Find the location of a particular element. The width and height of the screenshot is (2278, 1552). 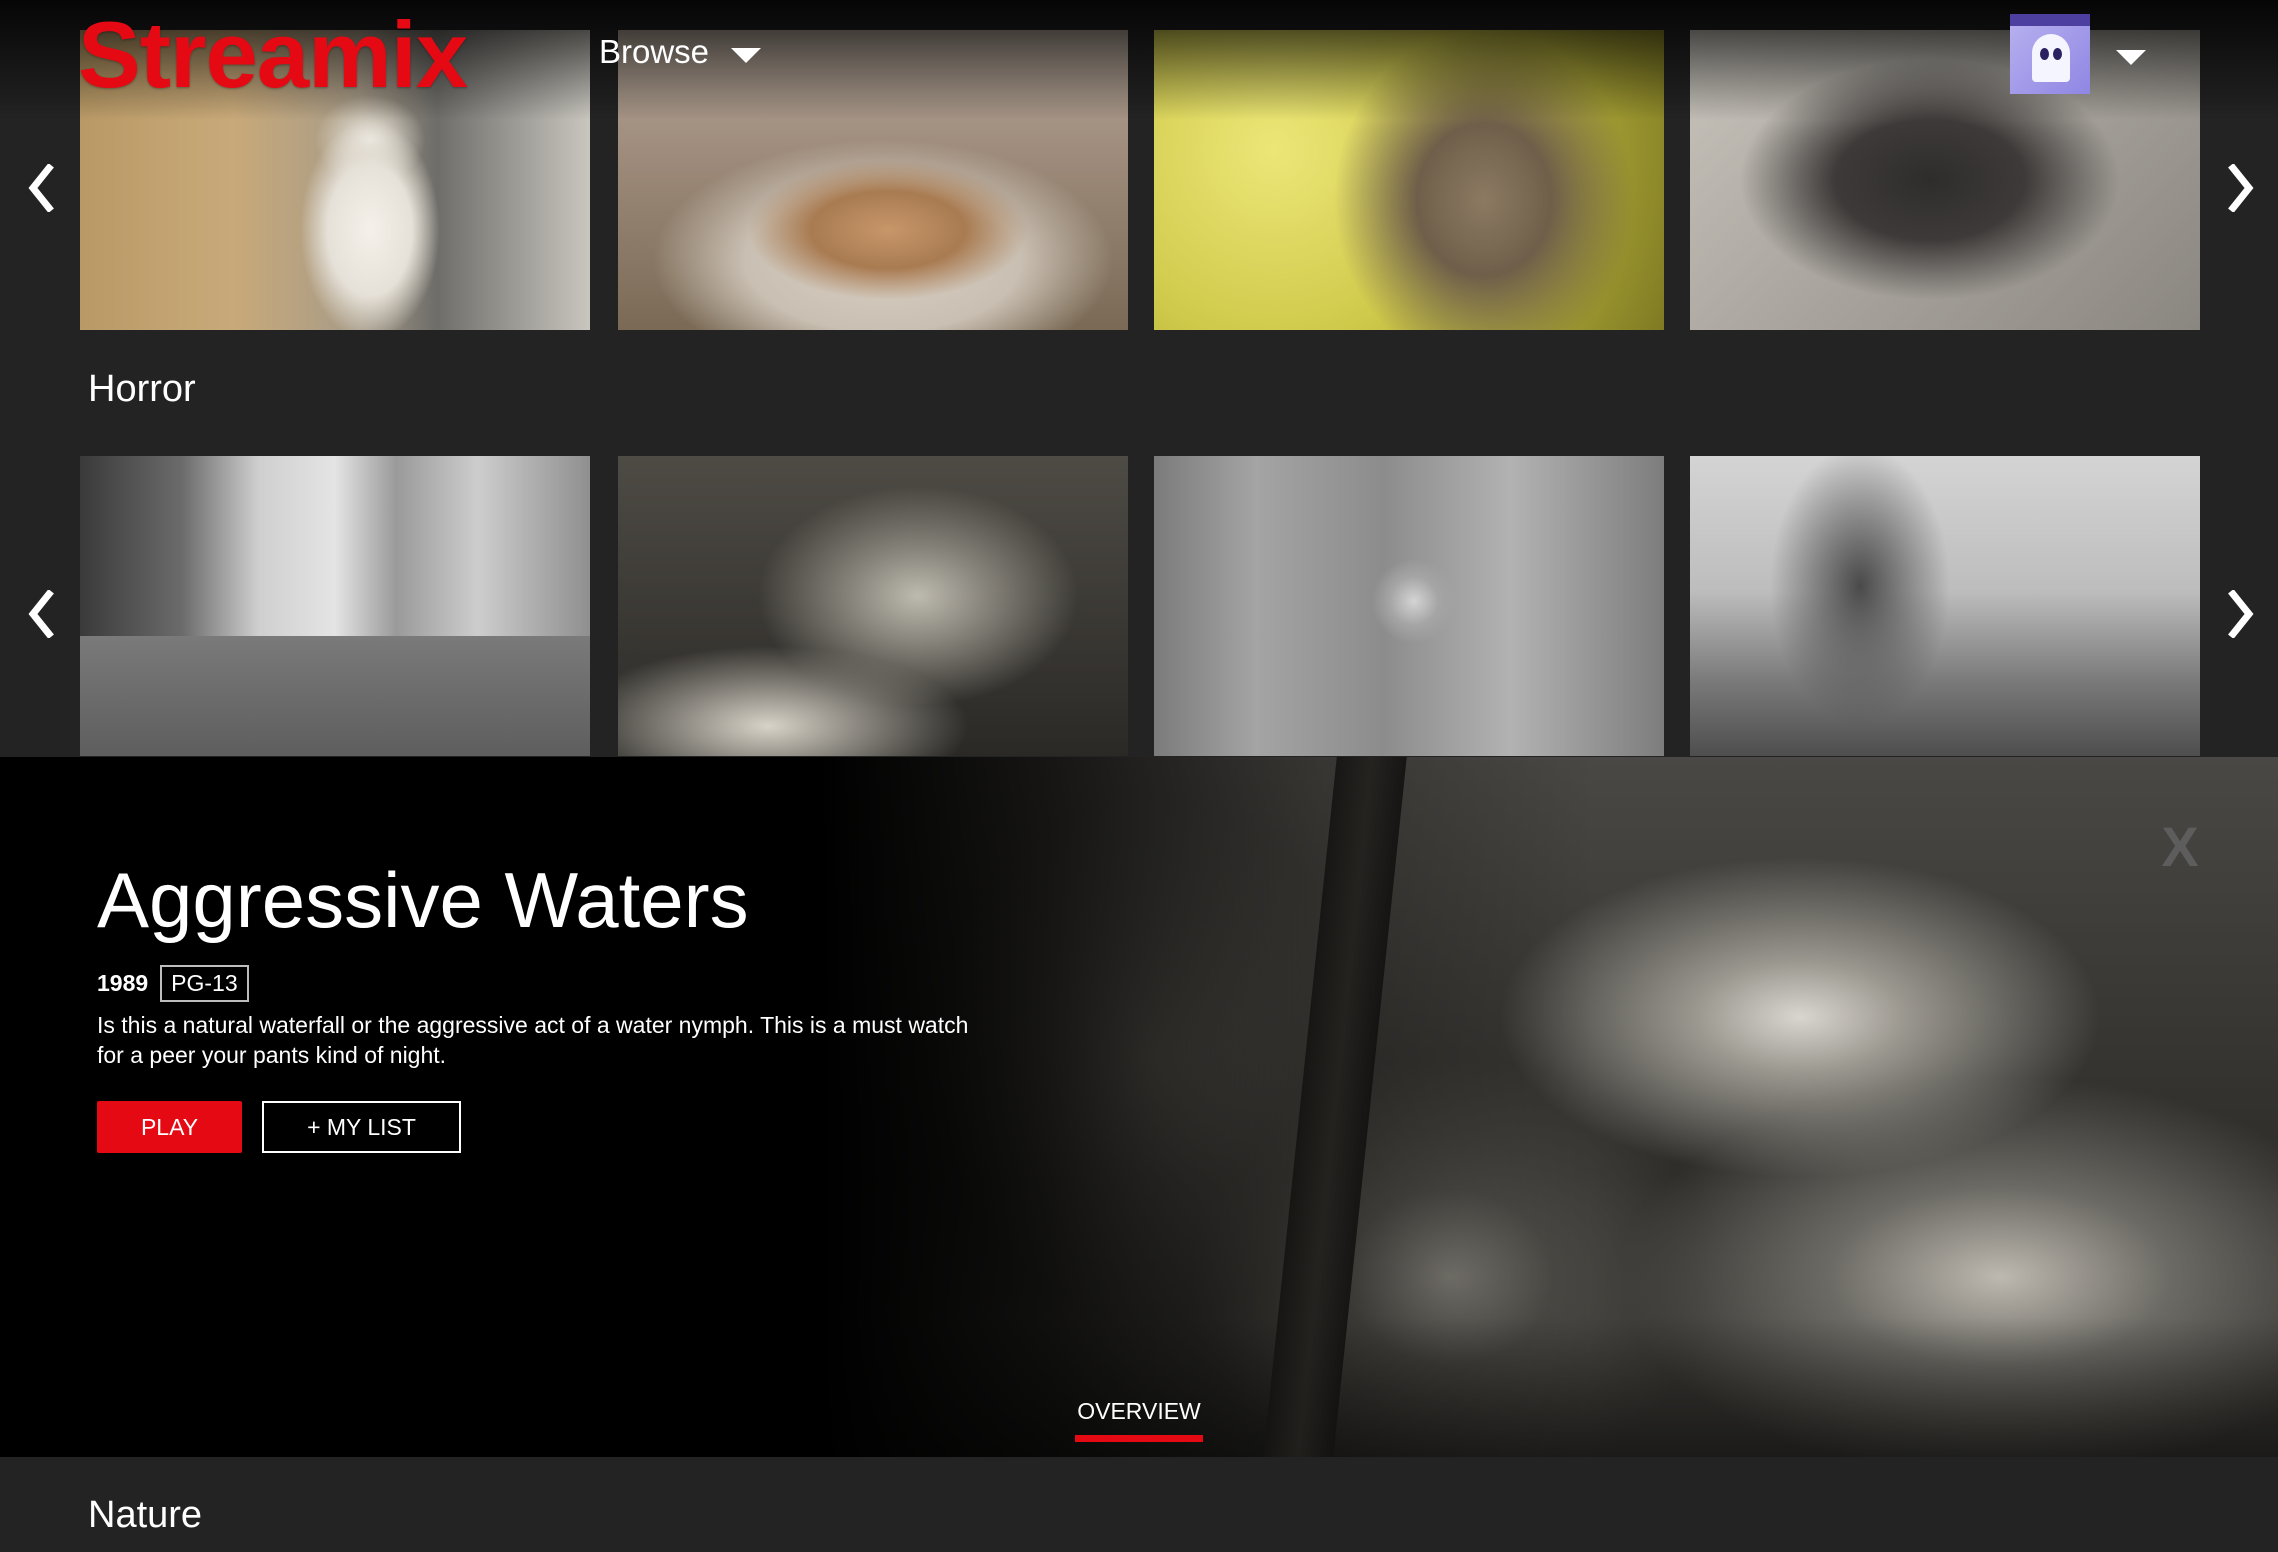

profile-menu is located at coordinates (2078, 54).